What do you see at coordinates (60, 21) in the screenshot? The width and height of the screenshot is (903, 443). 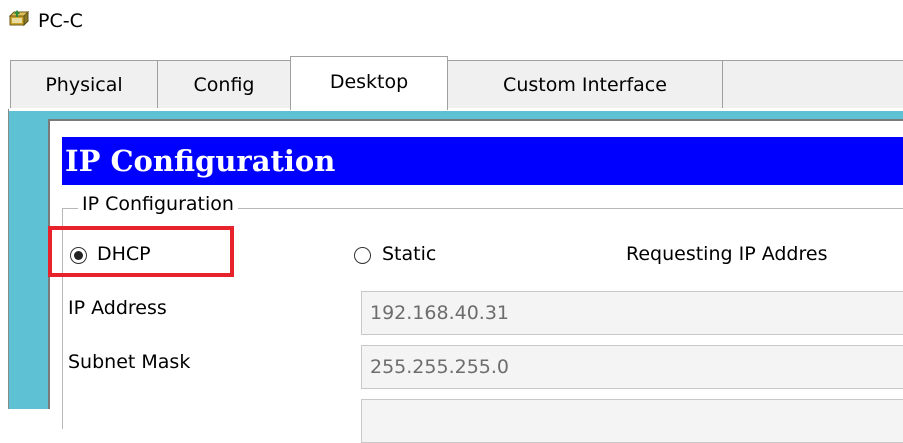 I see `window-title: PC-C` at bounding box center [60, 21].